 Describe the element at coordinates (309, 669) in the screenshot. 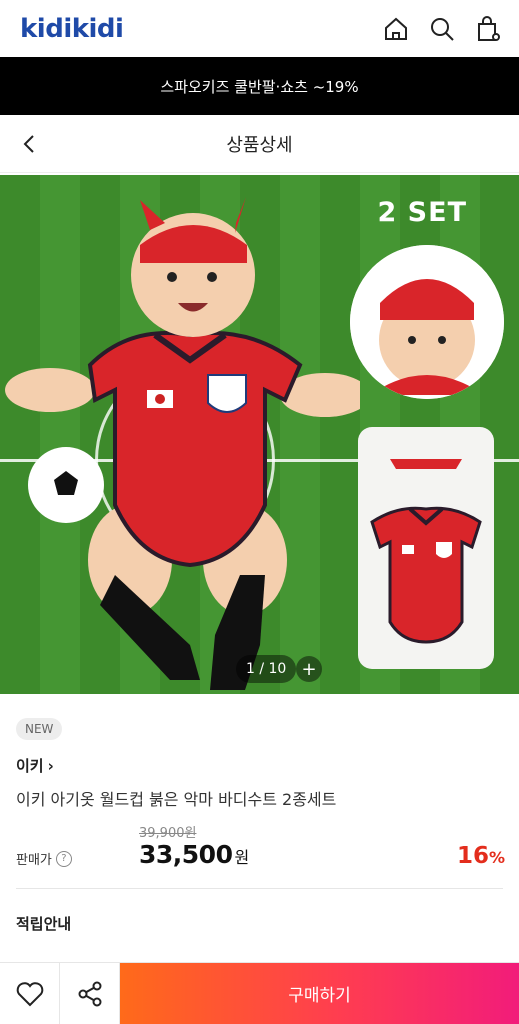

I see `plus-icon: +` at that location.